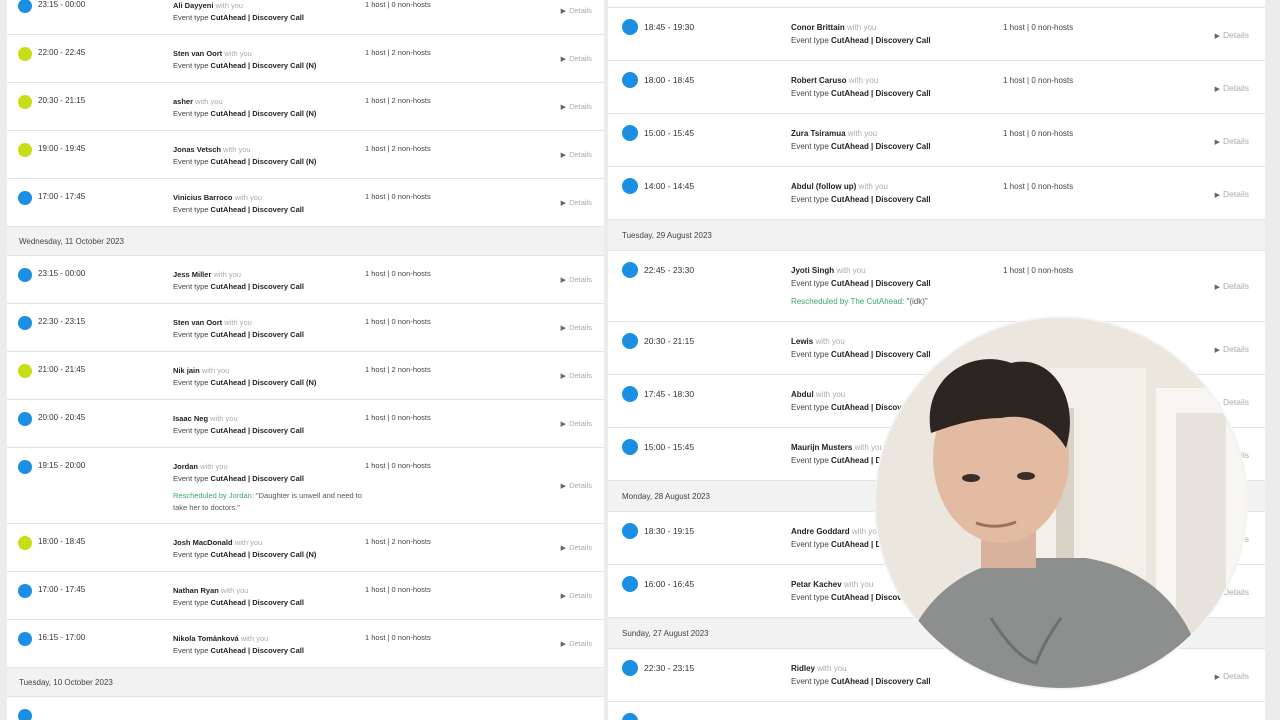 The image size is (1280, 720). Describe the element at coordinates (238, 639) in the screenshot. I see `attendee-line: Nikola Tománková with you` at that location.